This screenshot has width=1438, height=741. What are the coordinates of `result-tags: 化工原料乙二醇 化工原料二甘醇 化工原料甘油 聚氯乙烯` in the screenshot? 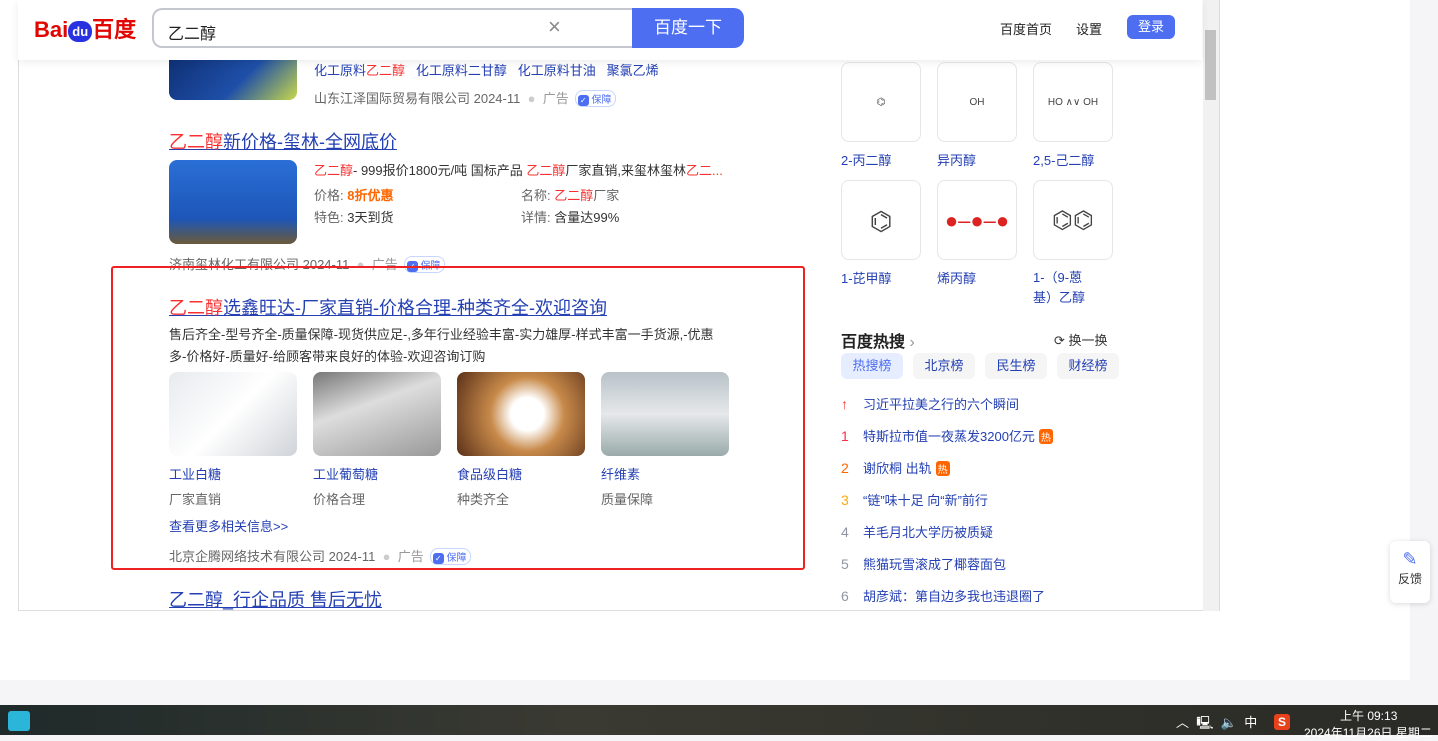 It's located at (486, 69).